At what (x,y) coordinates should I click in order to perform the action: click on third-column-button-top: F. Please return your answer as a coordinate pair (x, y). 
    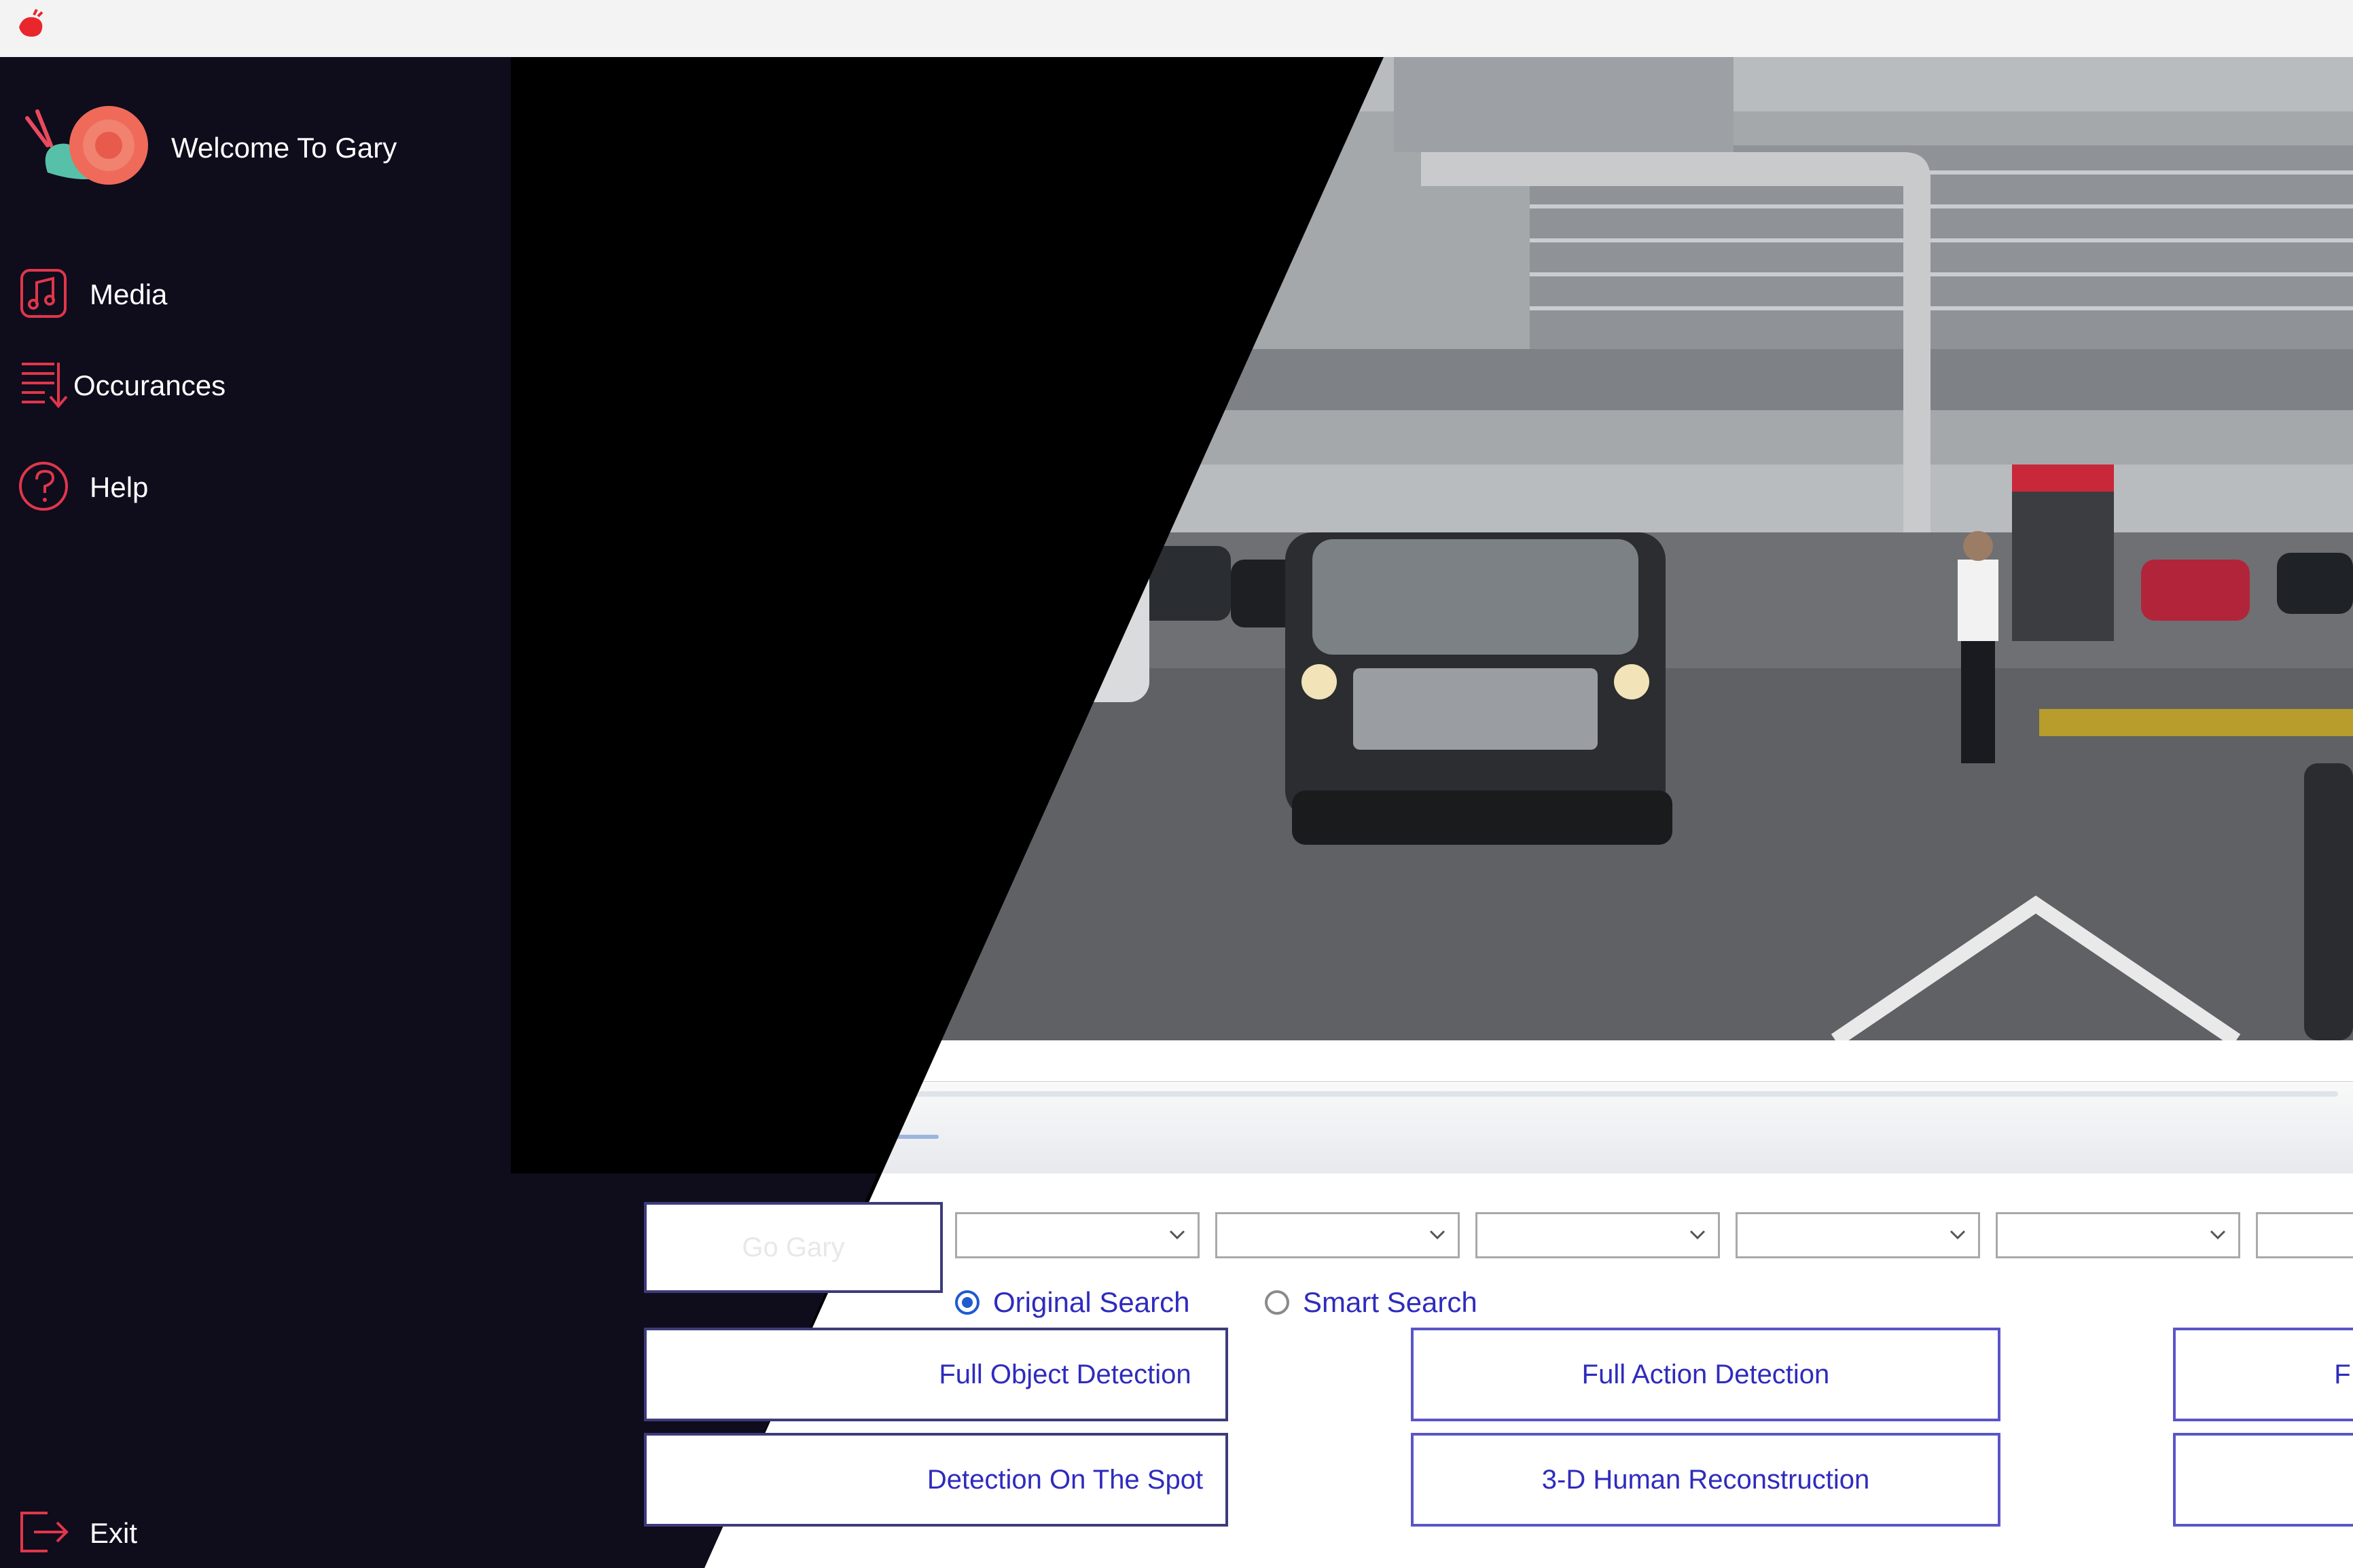
    Looking at the image, I should click on (2263, 1374).